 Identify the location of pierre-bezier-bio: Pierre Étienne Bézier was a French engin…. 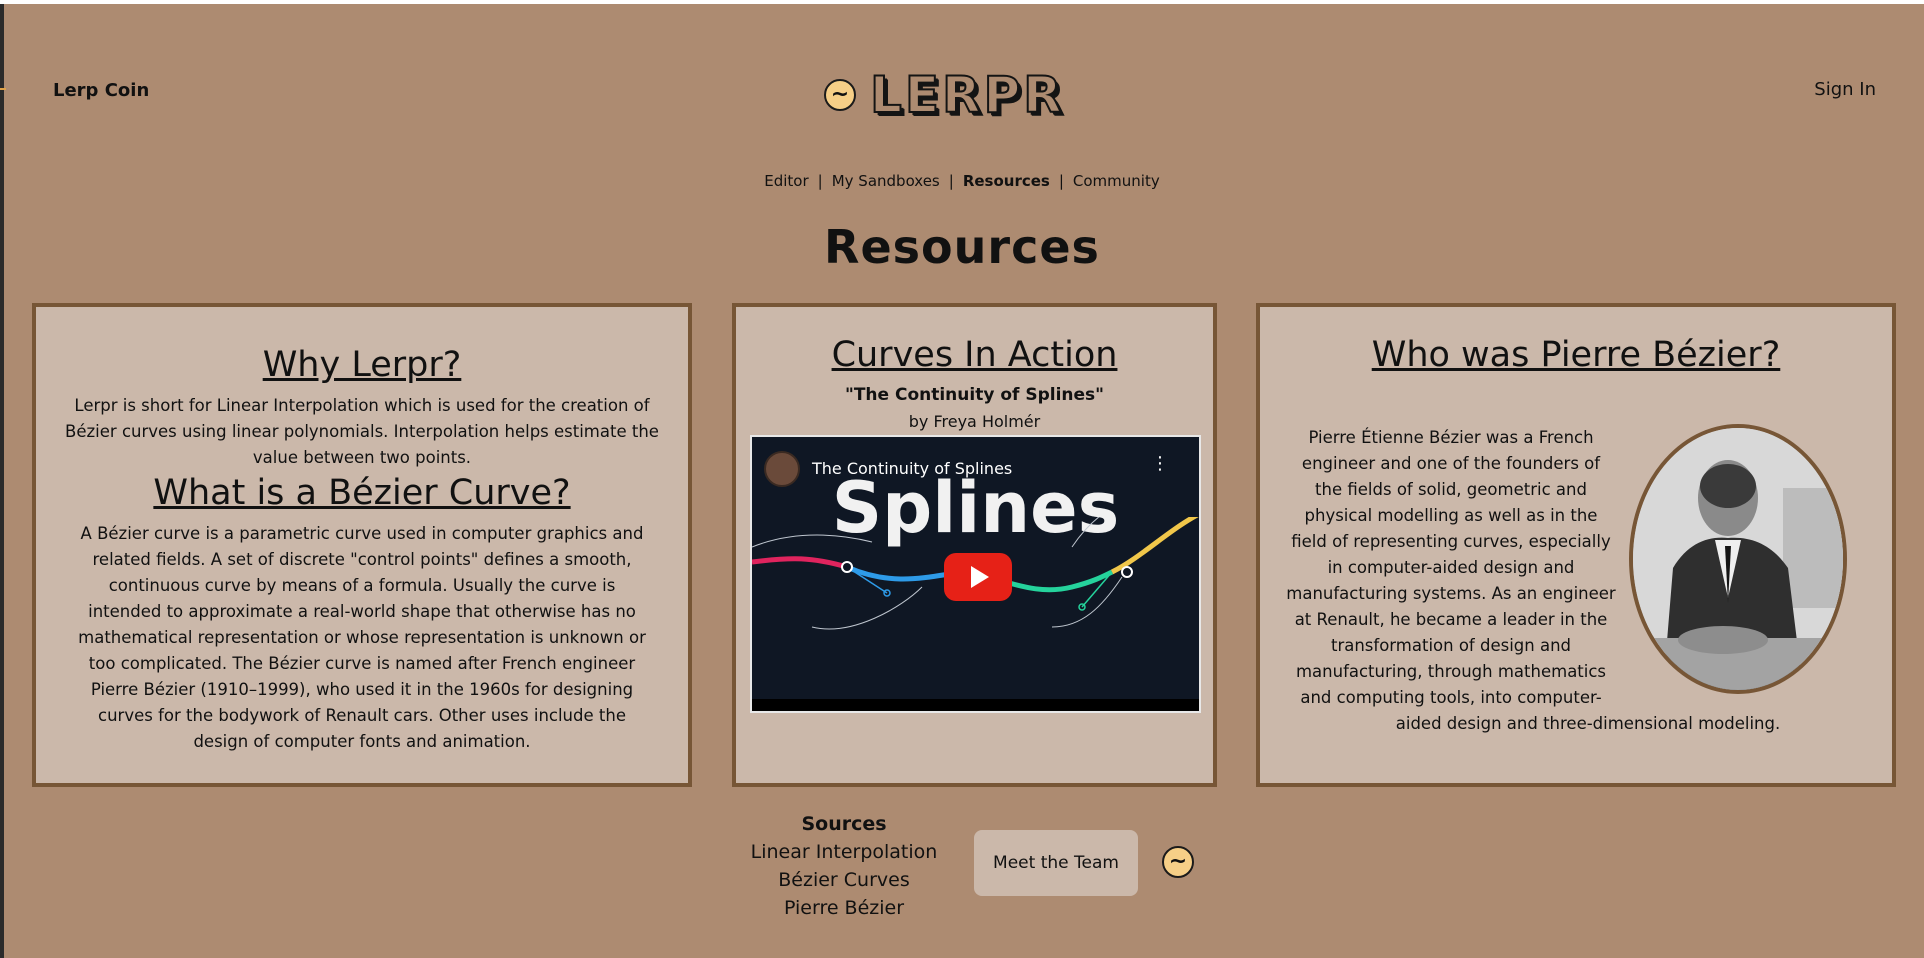
(1451, 567).